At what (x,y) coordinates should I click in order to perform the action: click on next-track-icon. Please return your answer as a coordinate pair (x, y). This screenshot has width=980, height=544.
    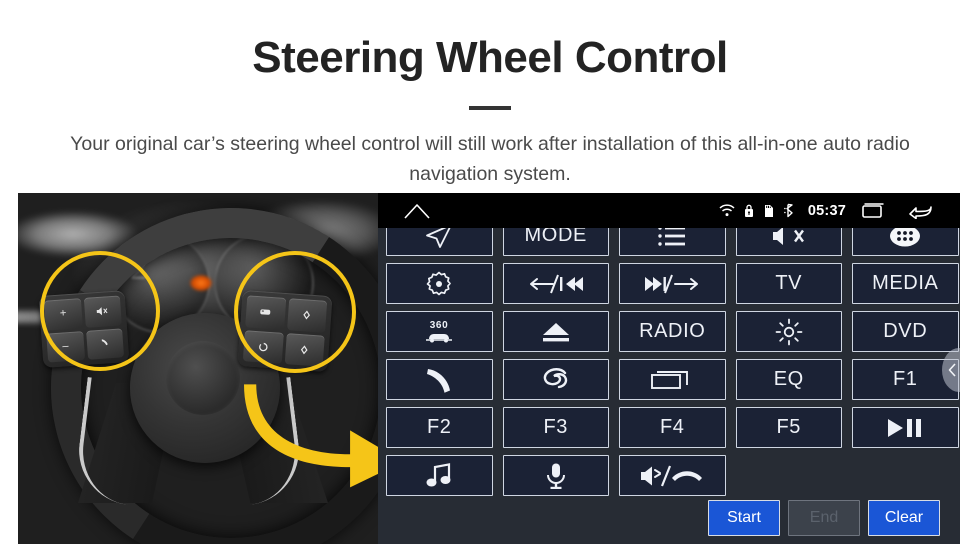
    Looking at the image, I should click on (672, 284).